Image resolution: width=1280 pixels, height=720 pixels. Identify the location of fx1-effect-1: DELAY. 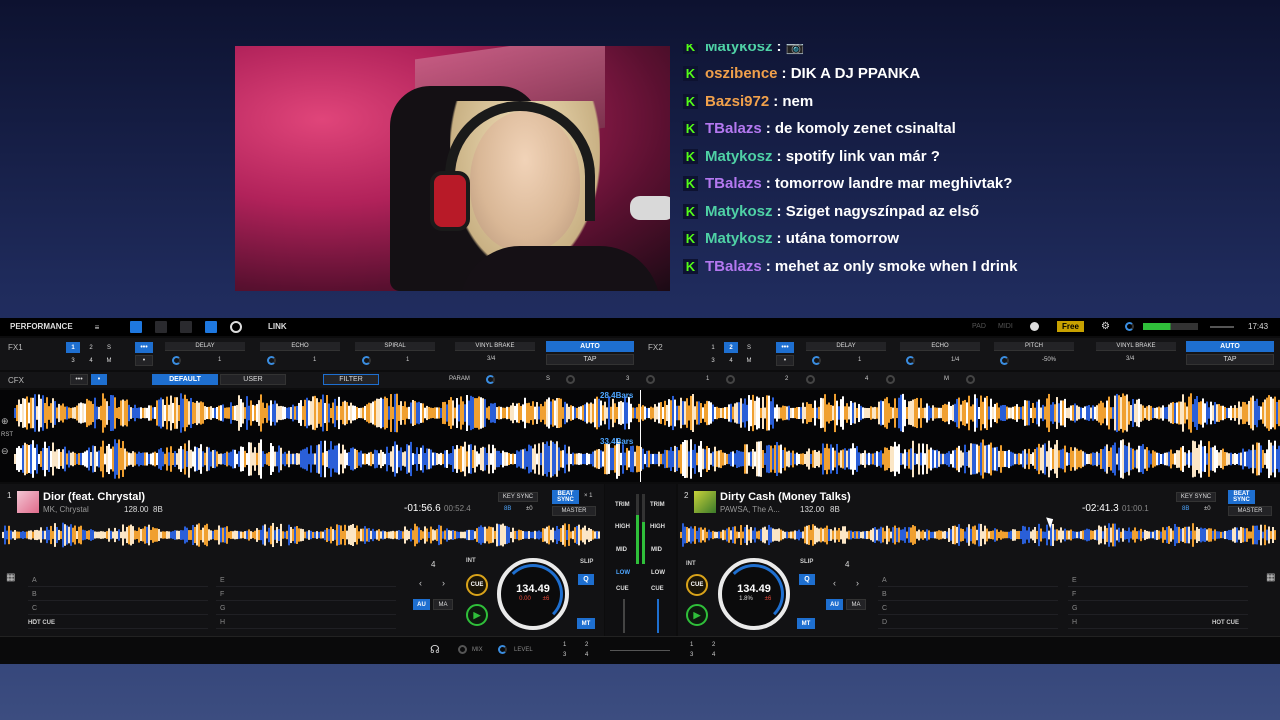
(205, 346).